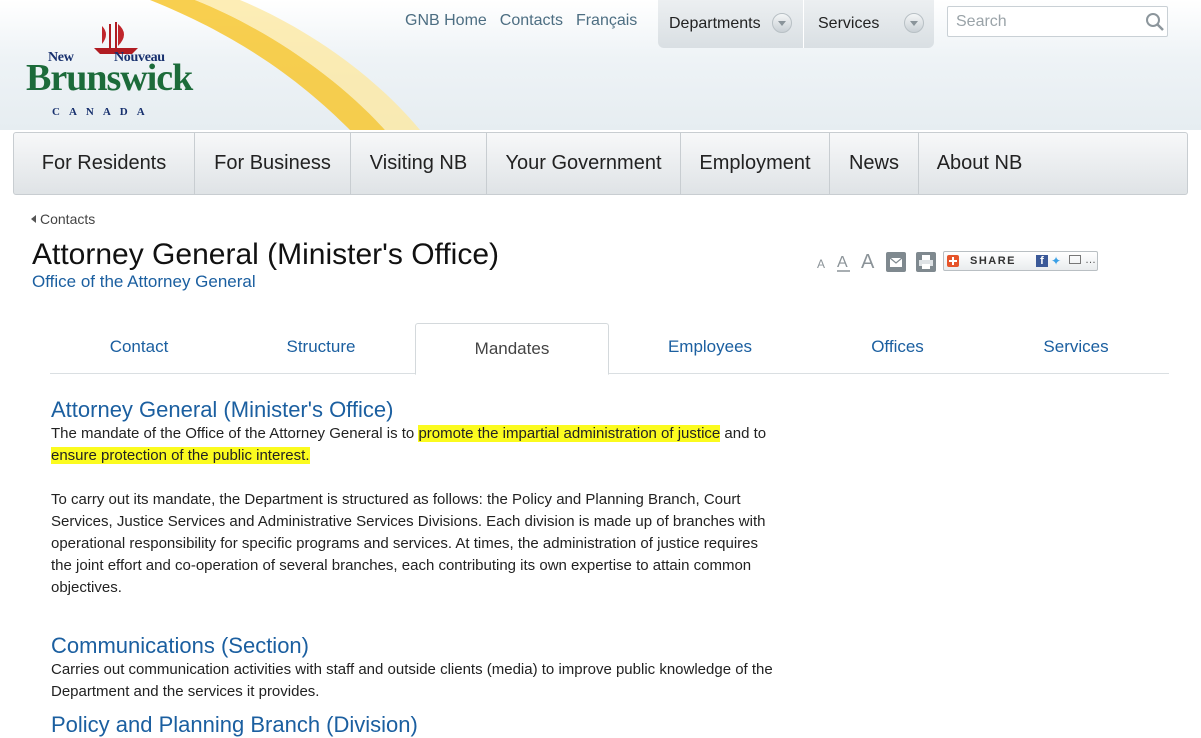  I want to click on tab-structure: Structure, so click(321, 347).